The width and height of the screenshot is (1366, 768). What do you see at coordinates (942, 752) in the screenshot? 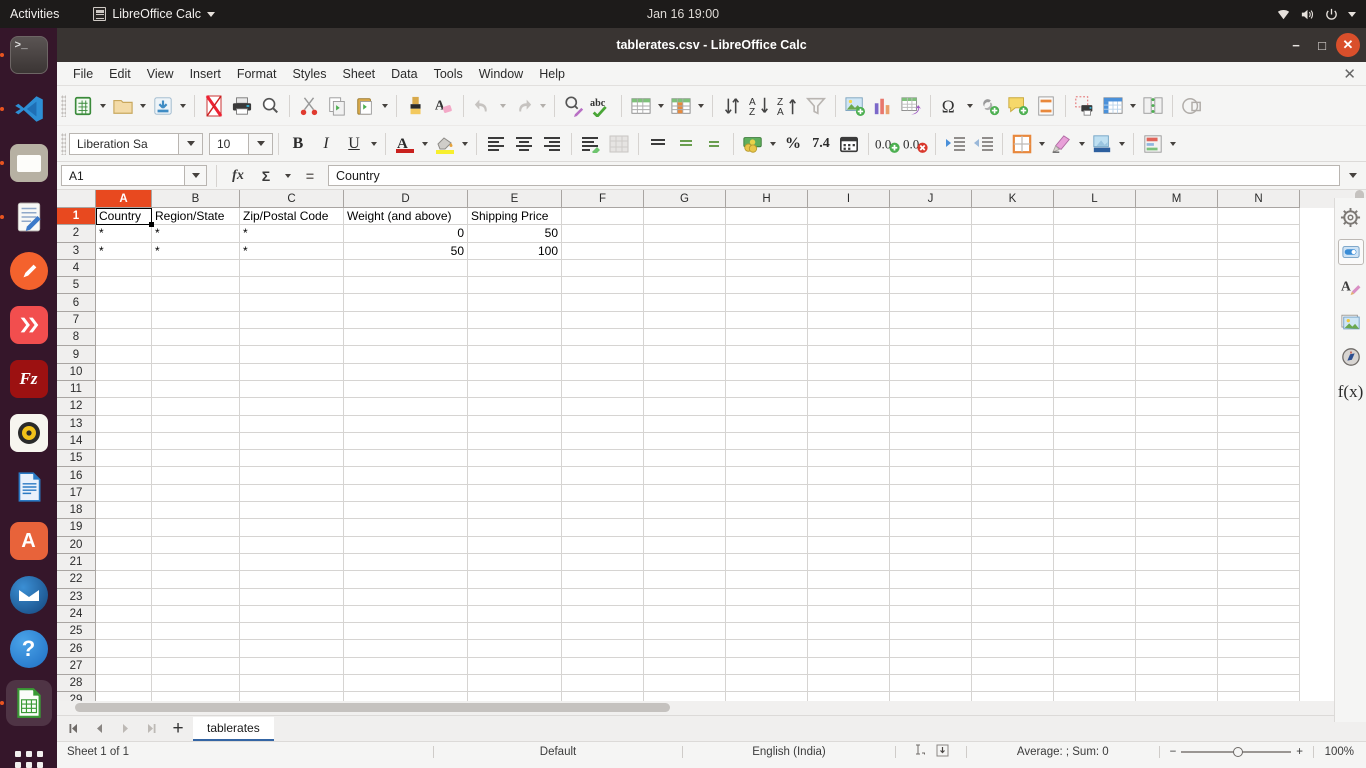
I see `document-modified-icon` at bounding box center [942, 752].